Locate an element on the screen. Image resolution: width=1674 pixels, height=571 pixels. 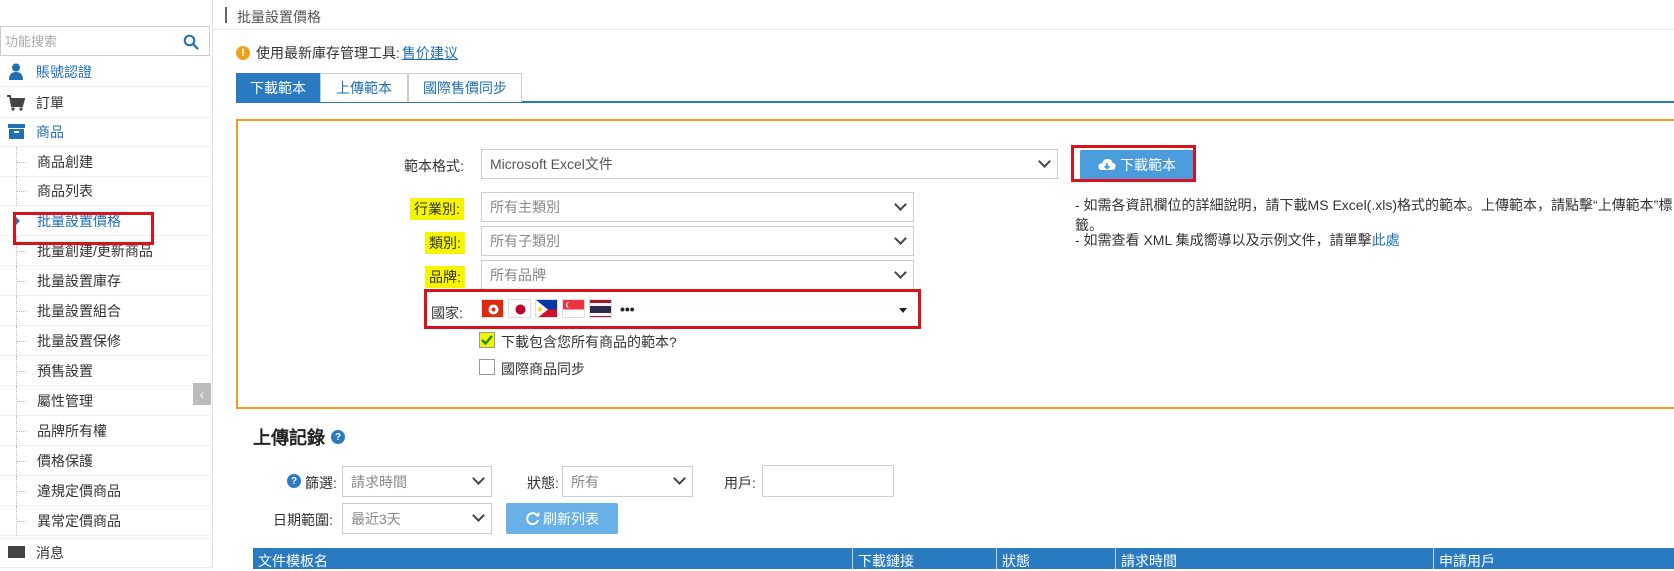
sidebar-subitem-product-list: 商品列表 is located at coordinates (106, 191).